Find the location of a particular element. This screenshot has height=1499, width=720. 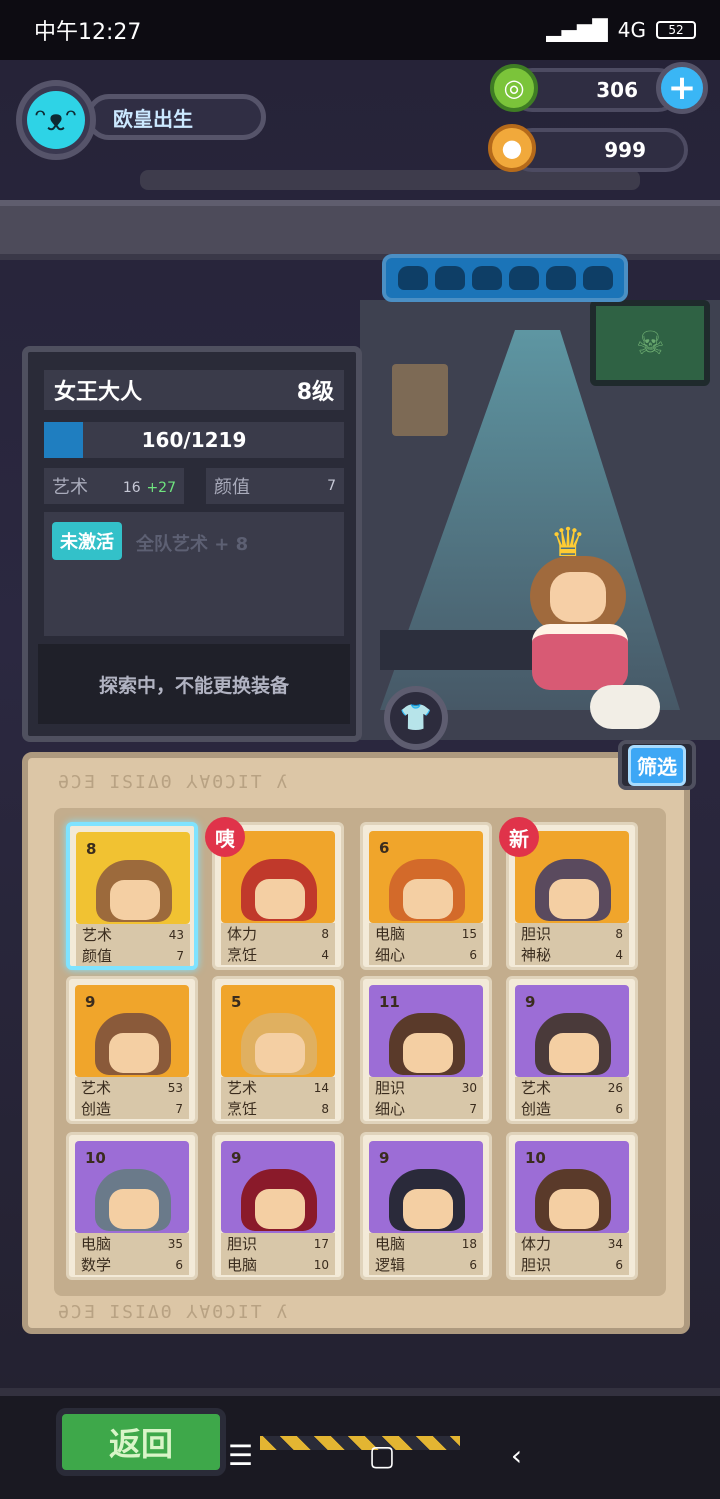

character-card: 9 艺术 26 创造 6 is located at coordinates (572, 1050).